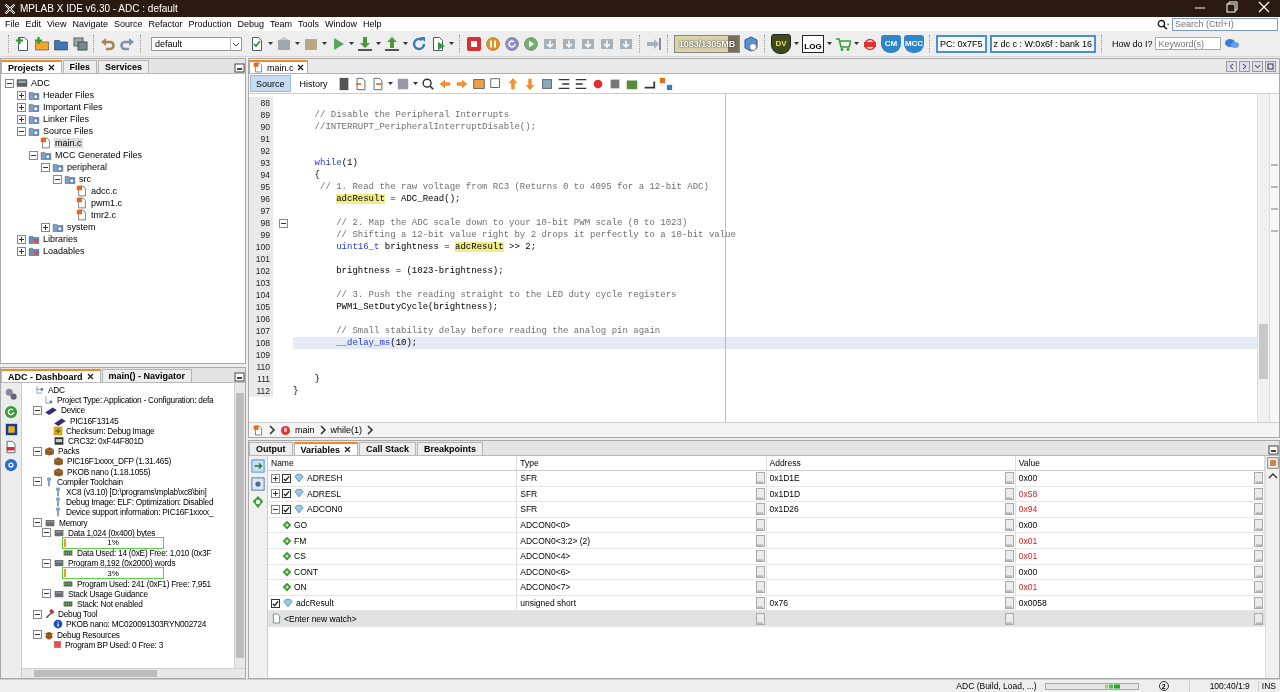 Image resolution: width=1280 pixels, height=692 pixels. What do you see at coordinates (31, 66) in the screenshot?
I see `tab: Projects` at bounding box center [31, 66].